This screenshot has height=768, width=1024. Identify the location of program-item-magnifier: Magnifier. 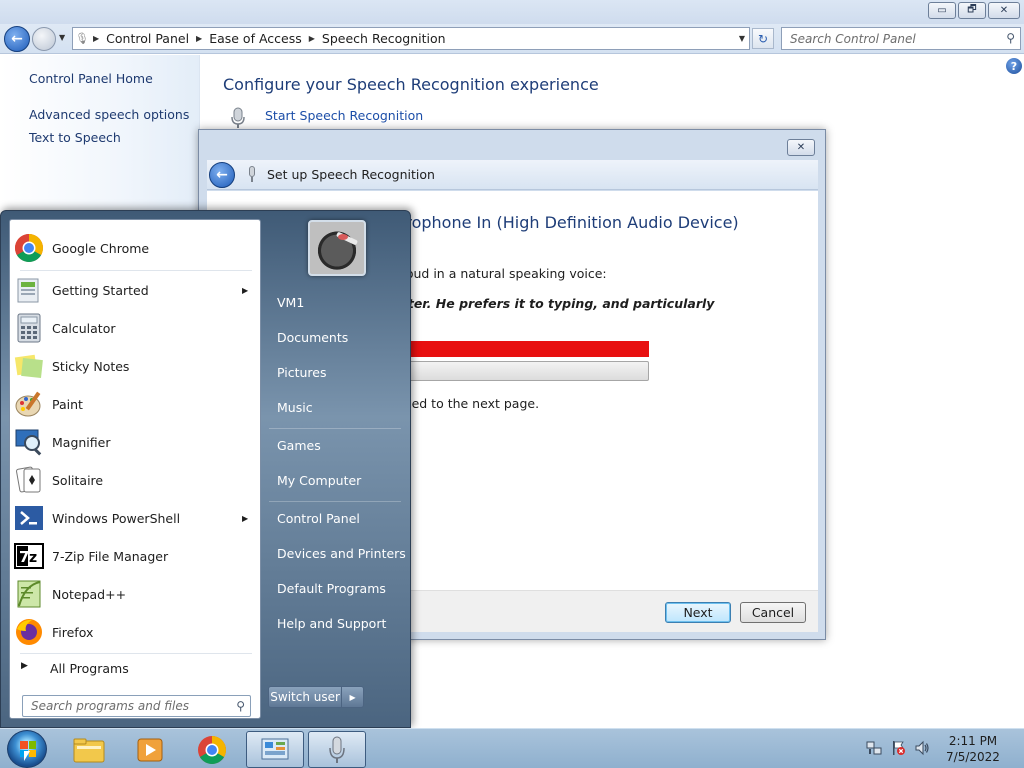
(135, 442).